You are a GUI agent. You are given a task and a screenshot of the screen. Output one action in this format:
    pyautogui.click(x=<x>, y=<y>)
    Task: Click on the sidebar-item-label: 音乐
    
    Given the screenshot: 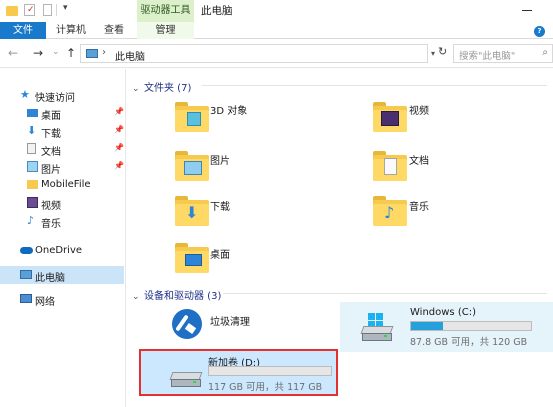 What is the action you would take?
    pyautogui.click(x=51, y=224)
    